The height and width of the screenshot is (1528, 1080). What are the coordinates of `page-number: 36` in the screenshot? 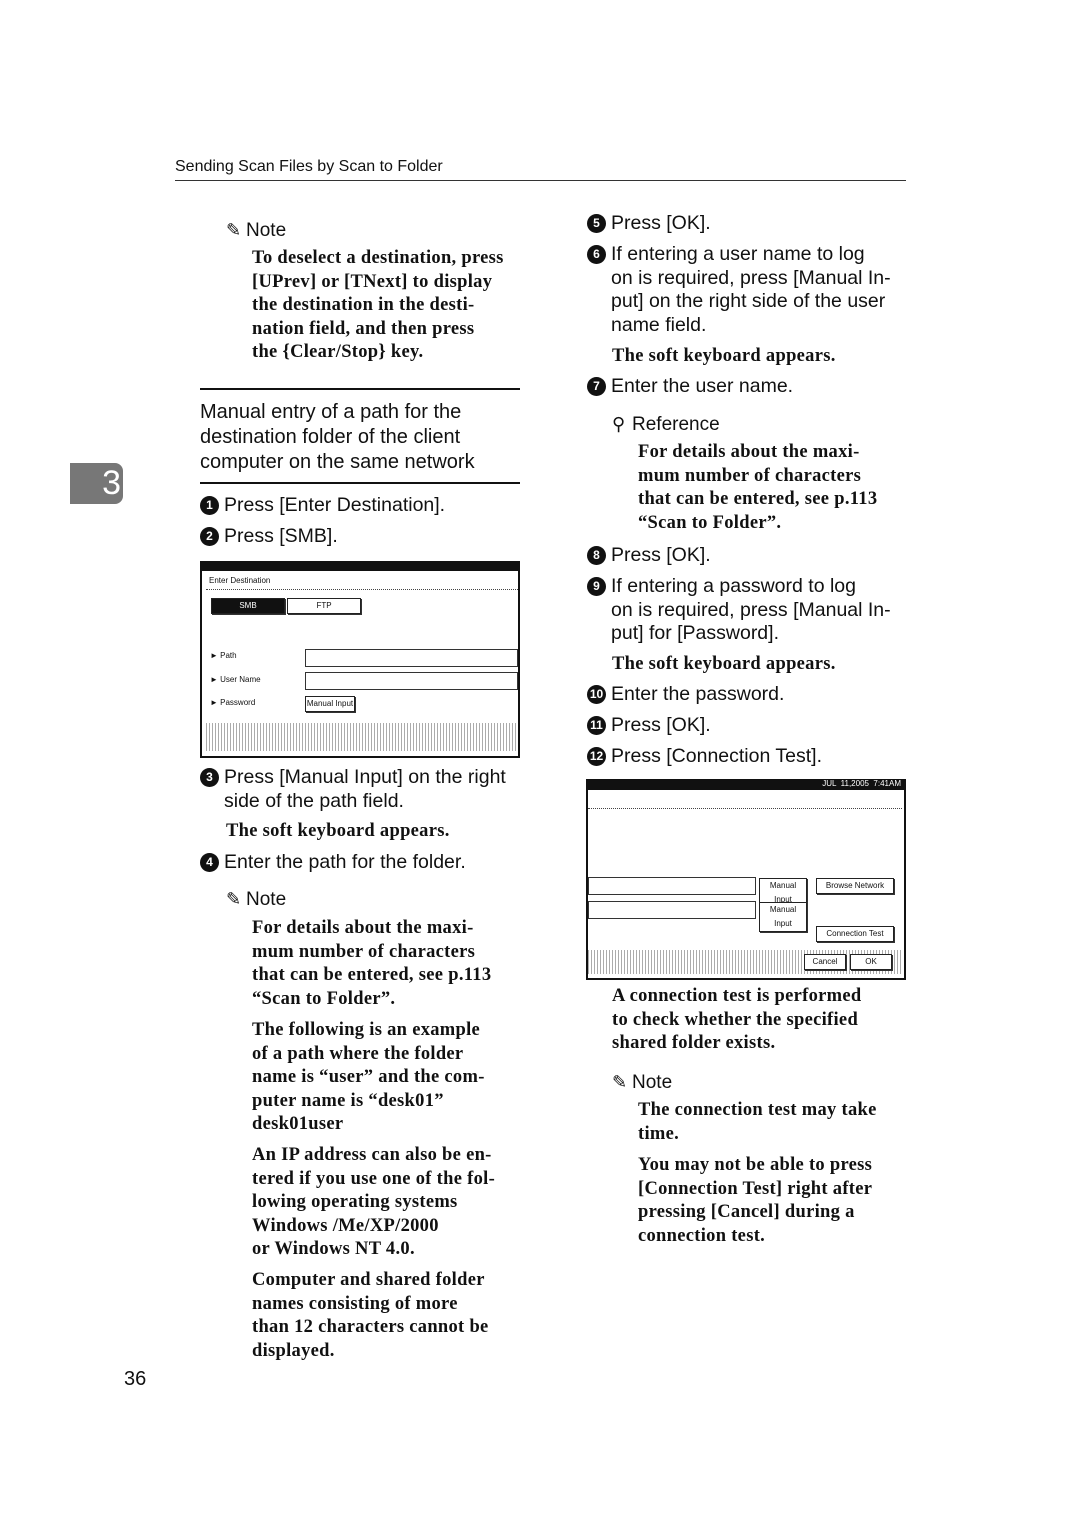 It's located at (135, 1379).